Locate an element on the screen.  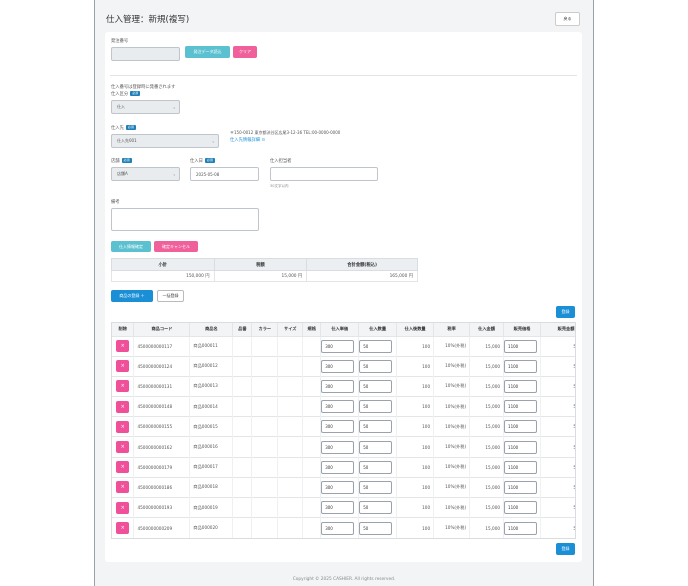
purchase-type-select: 仕入 ⌄ is located at coordinates (145, 107).